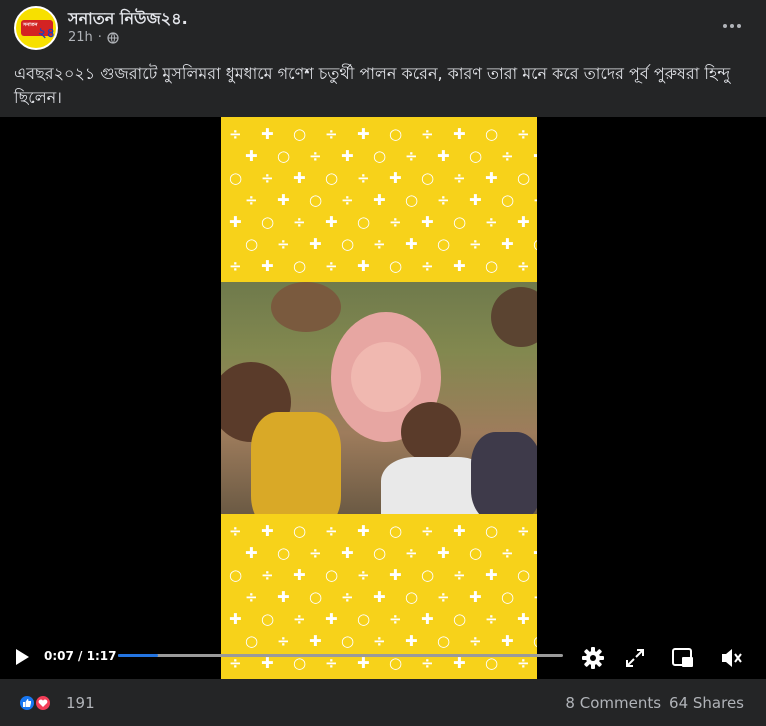 The width and height of the screenshot is (766, 726). I want to click on pip-button, so click(683, 658).